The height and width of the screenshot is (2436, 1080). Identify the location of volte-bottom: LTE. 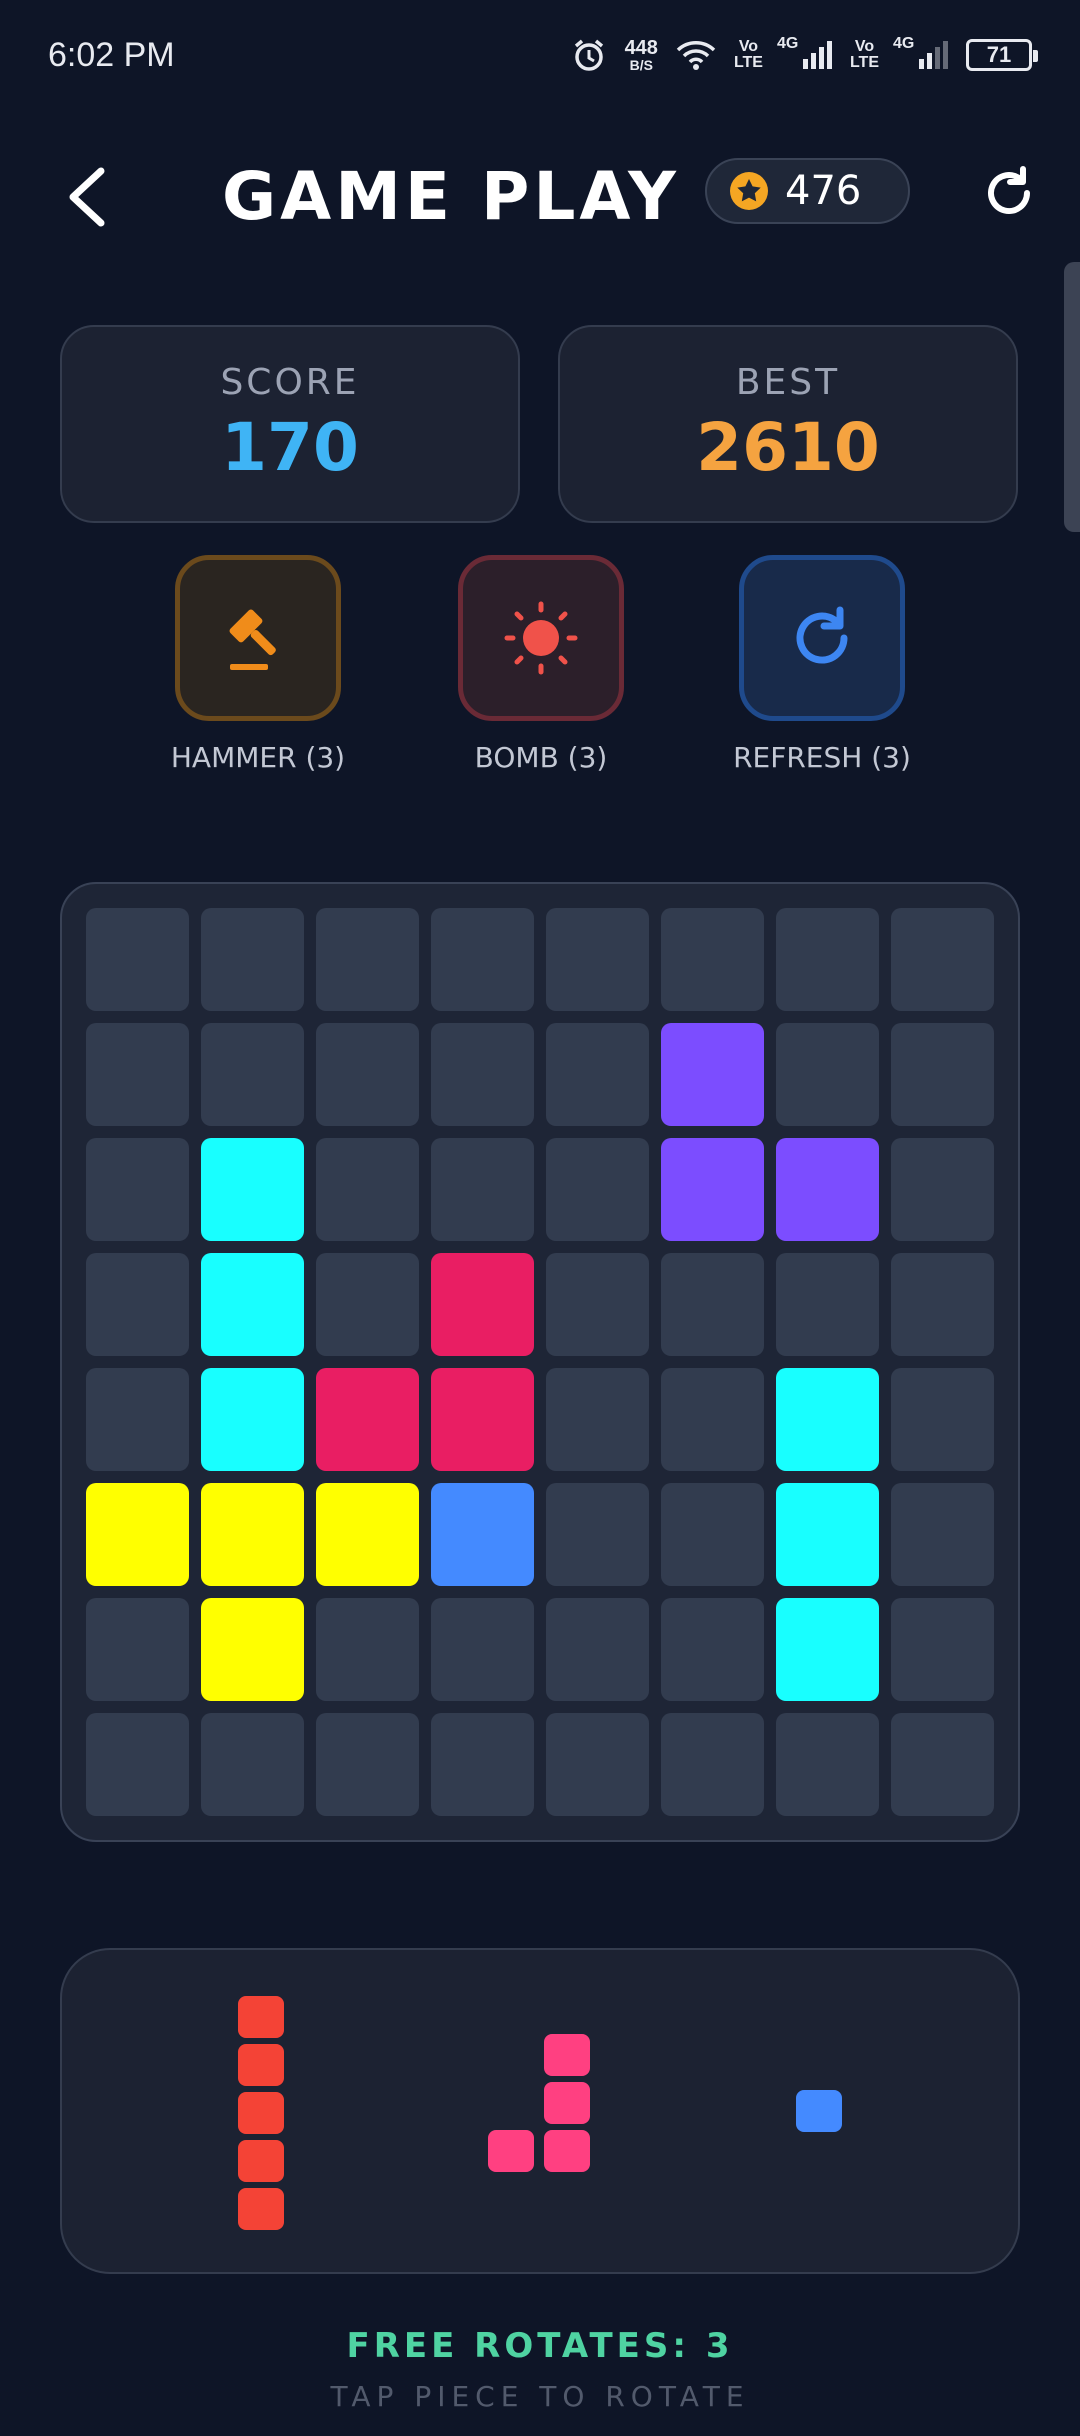
(748, 62).